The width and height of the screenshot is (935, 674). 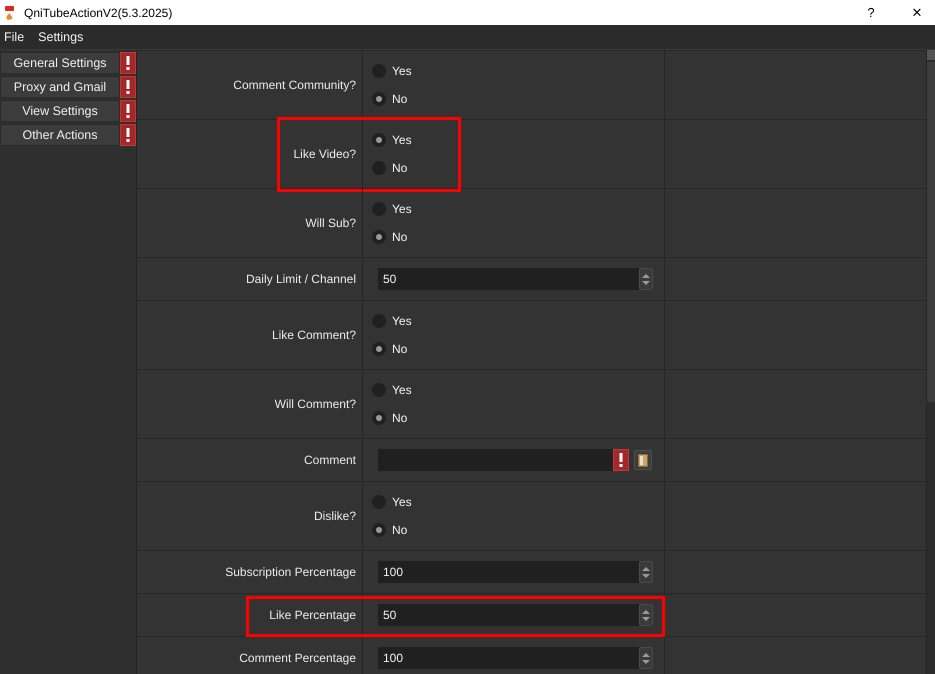 What do you see at coordinates (294, 85) in the screenshot?
I see `setting-label: Comment Community?` at bounding box center [294, 85].